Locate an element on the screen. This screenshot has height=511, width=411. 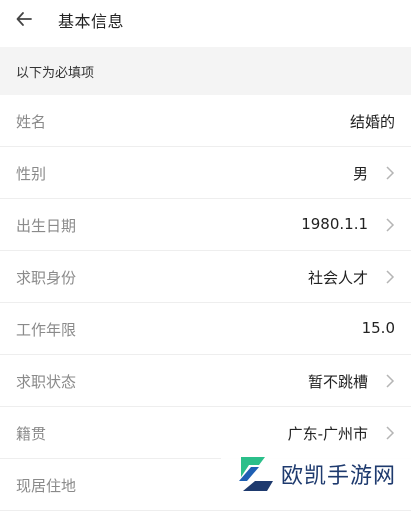
field-label: 出生日期 is located at coordinates (46, 226).